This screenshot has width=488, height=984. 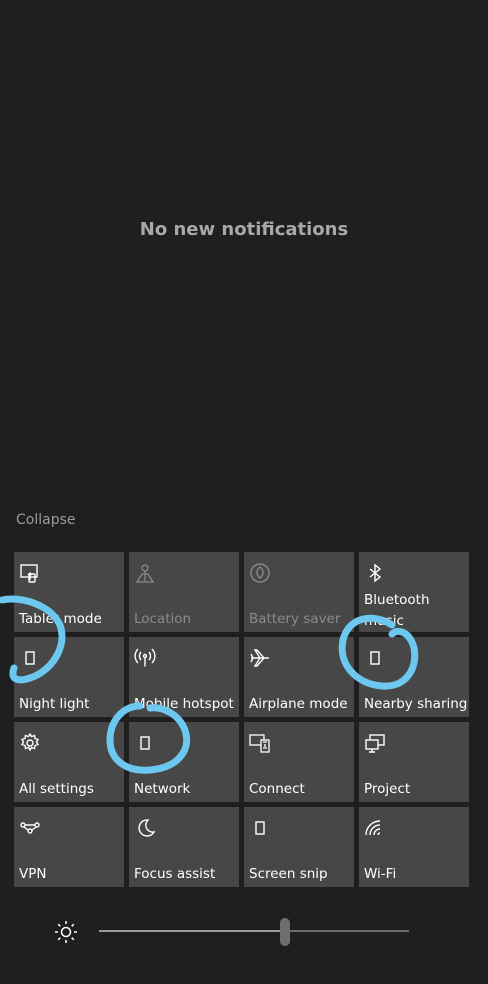 I want to click on tile-night-light: Night light, so click(x=69, y=677).